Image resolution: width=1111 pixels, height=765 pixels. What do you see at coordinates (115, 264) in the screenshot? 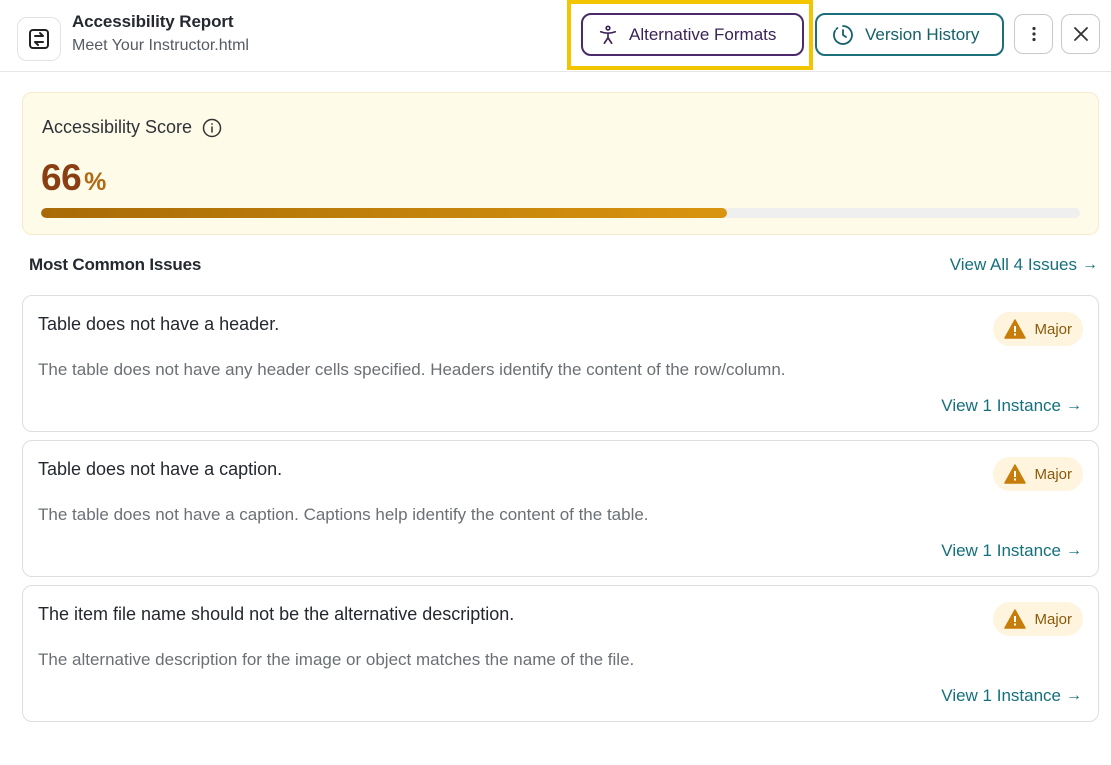
I see `section-title: Most Common Issues` at bounding box center [115, 264].